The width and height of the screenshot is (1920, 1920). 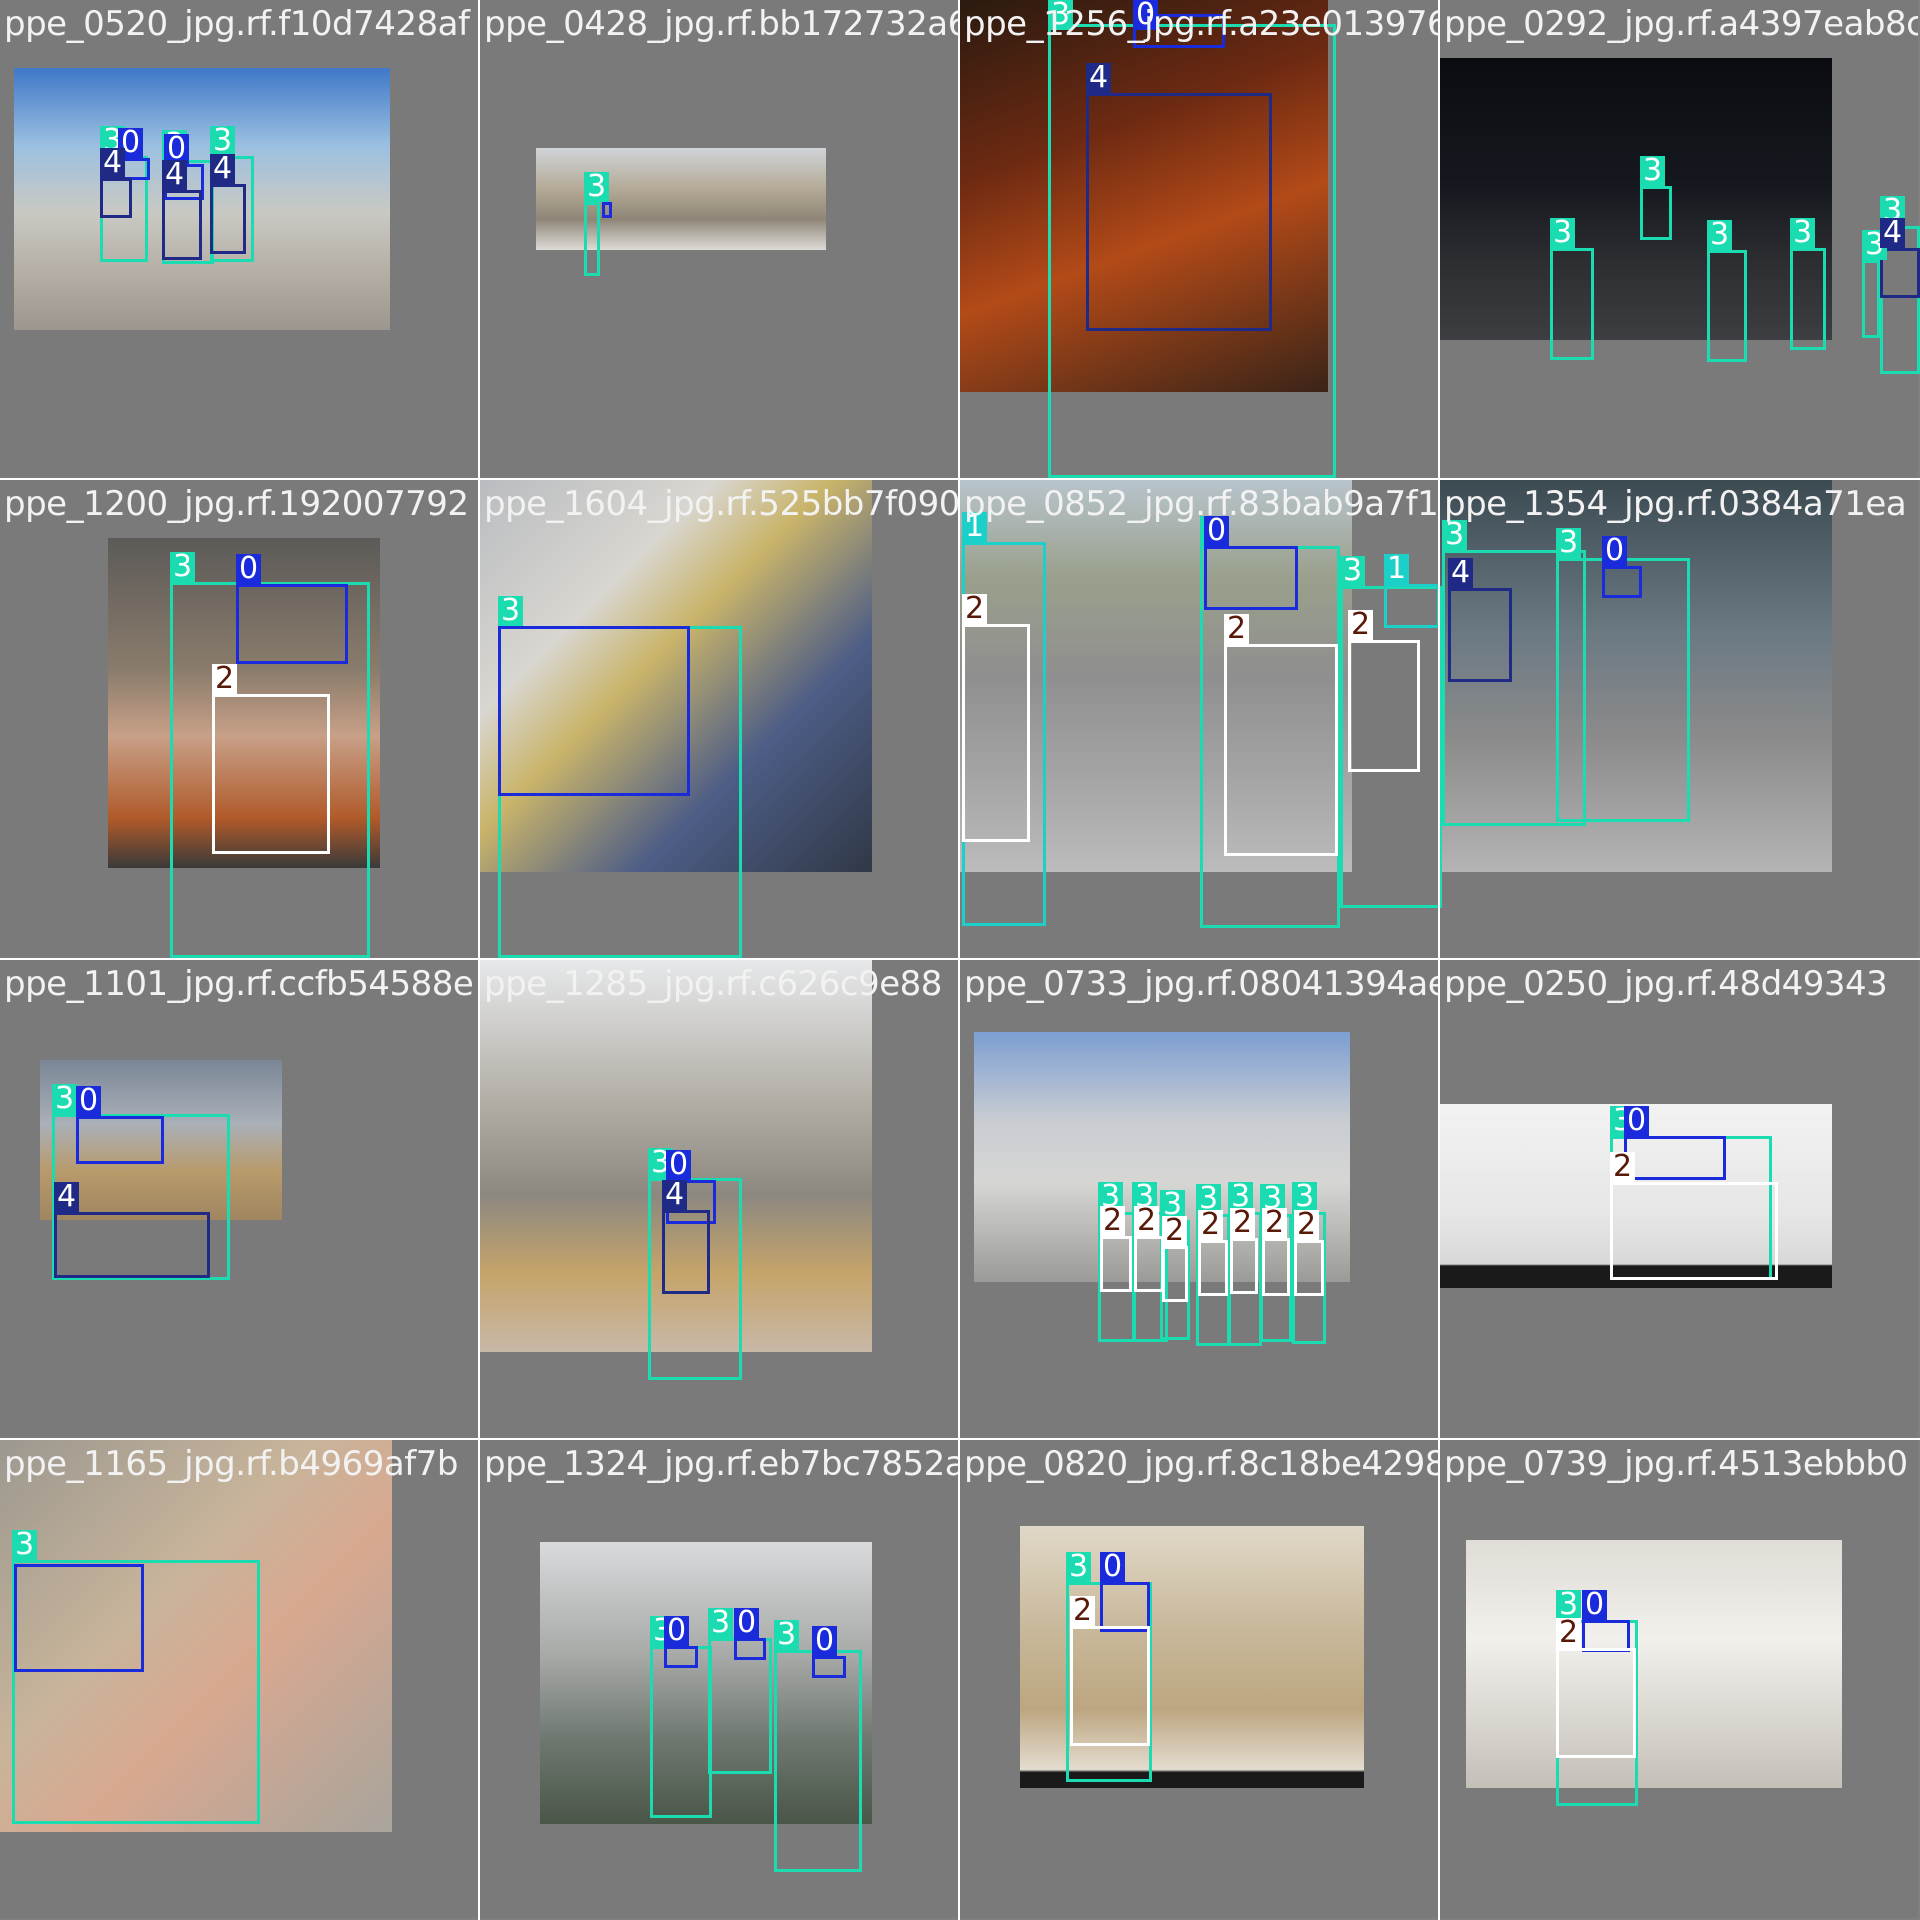 I want to click on tile-filename: ppe_1165_jpg.rf.b4969af7b, so click(x=231, y=1464).